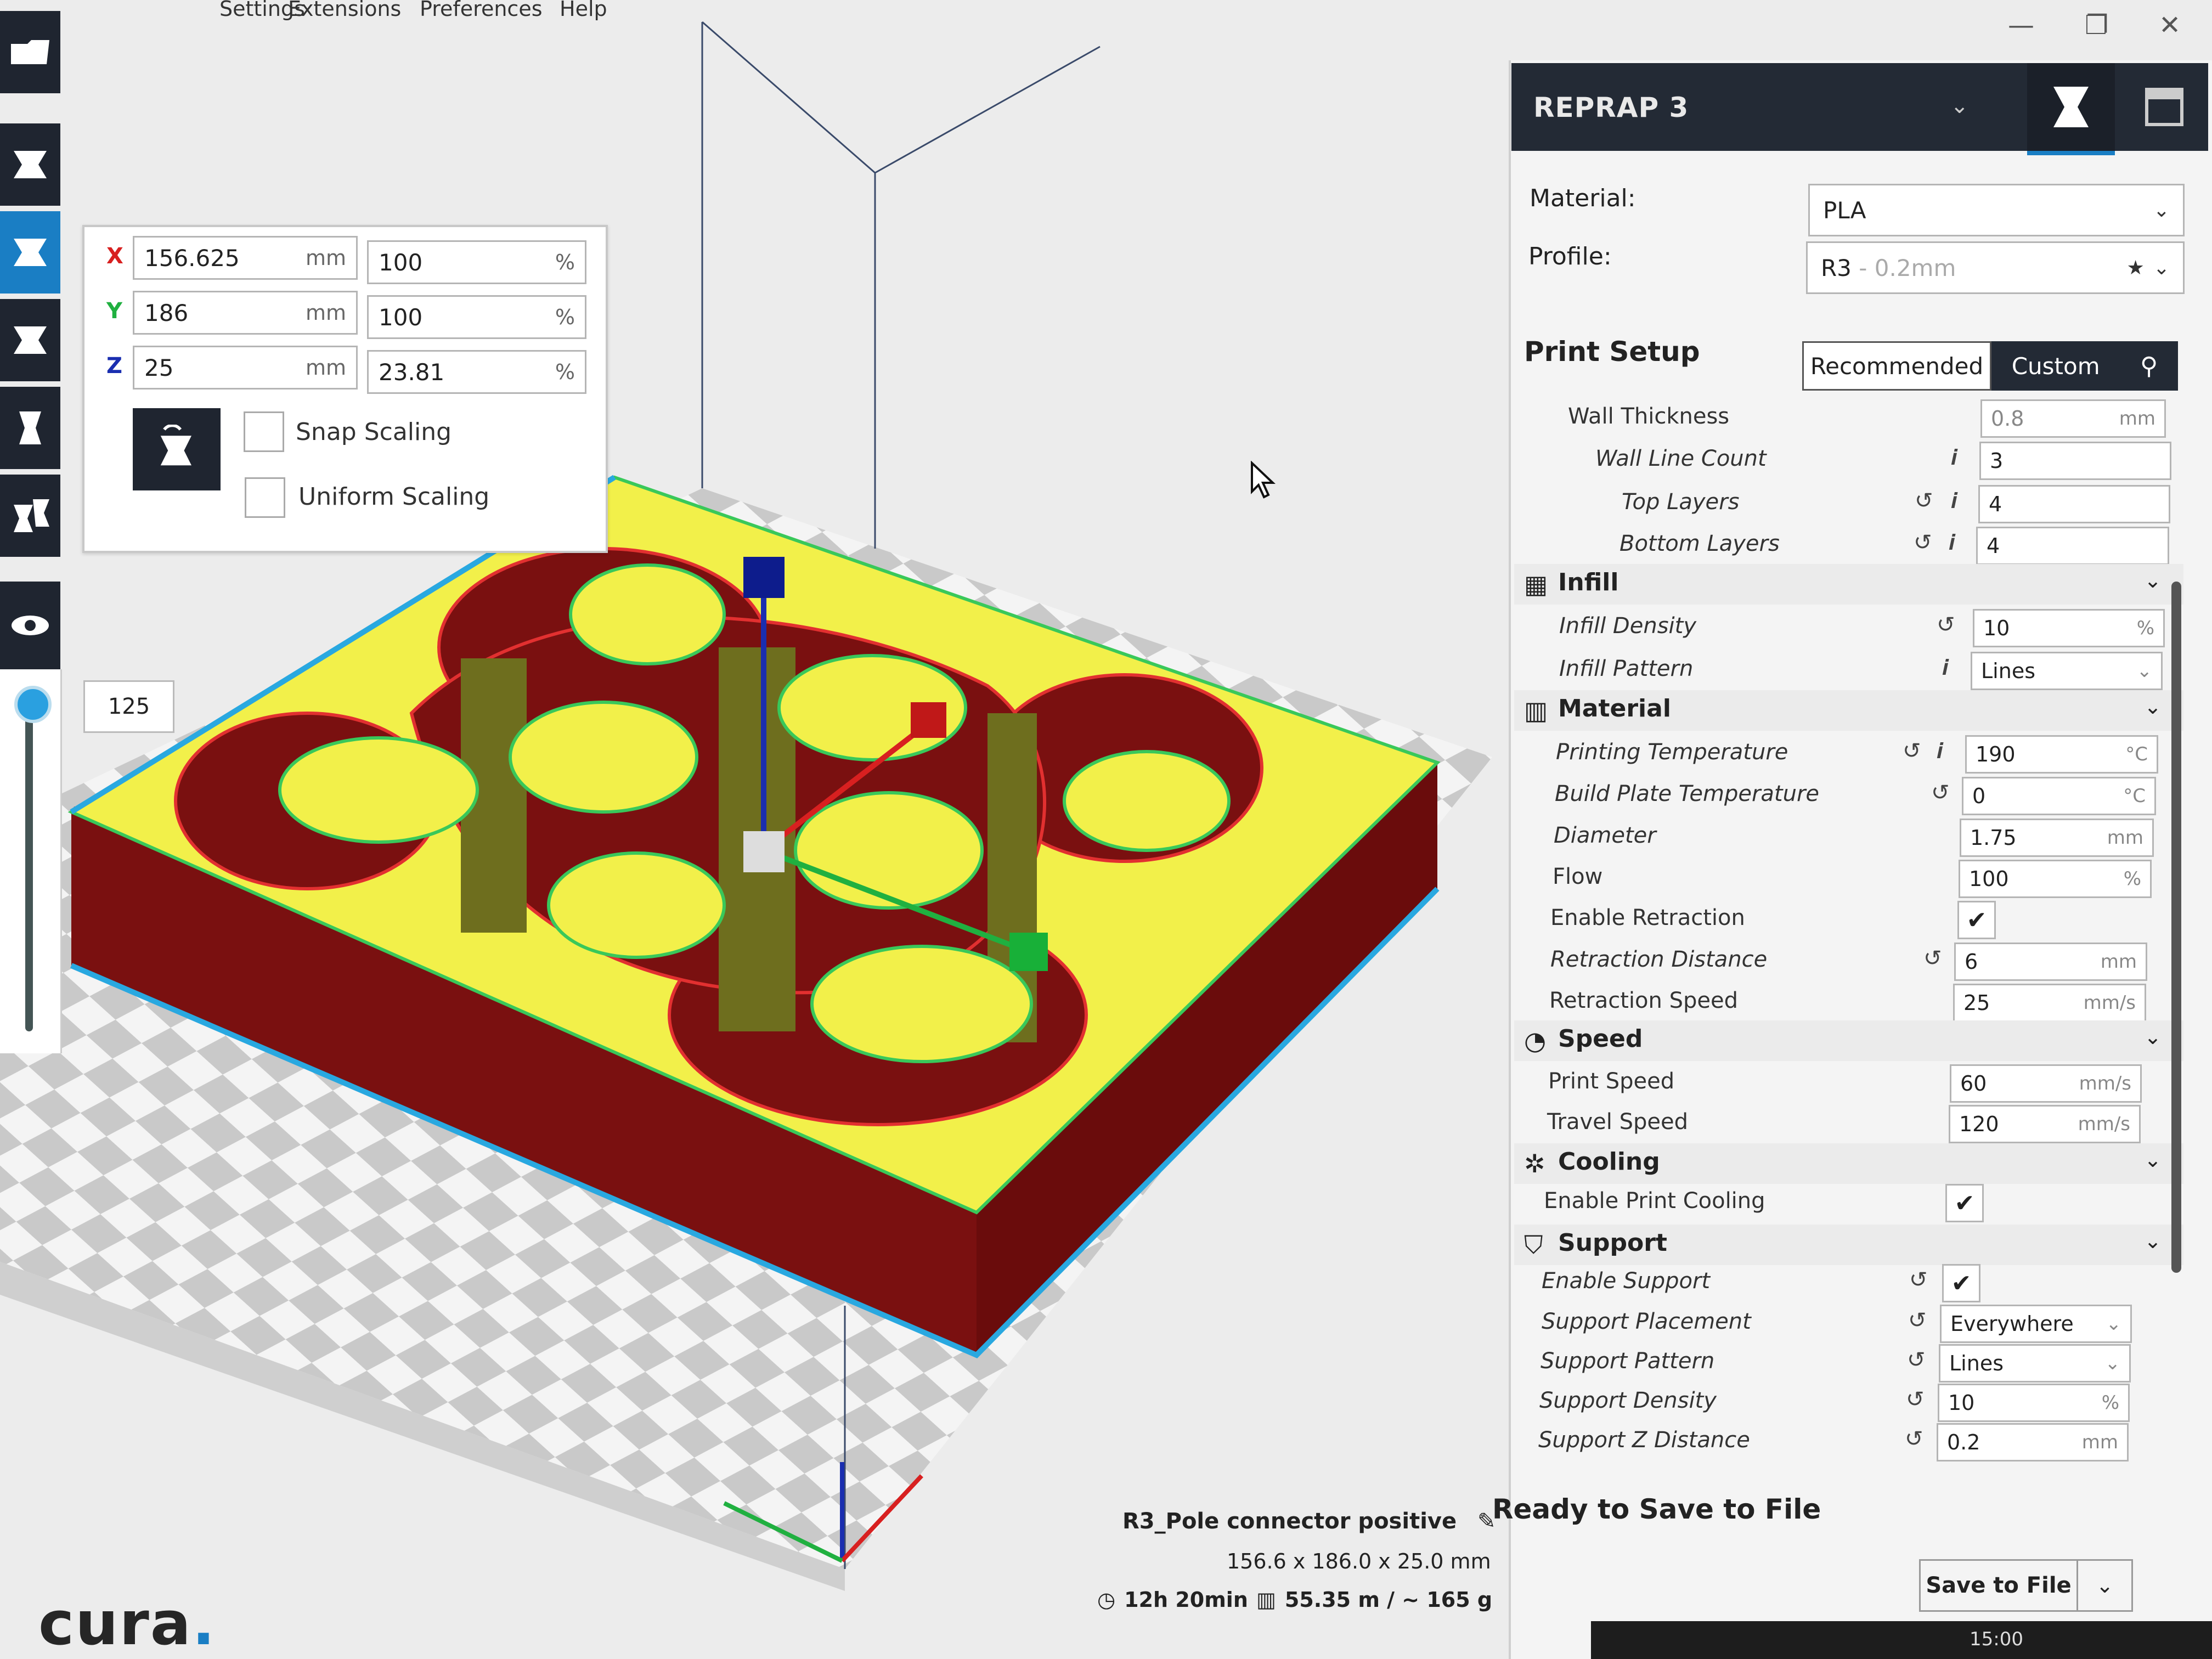 This screenshot has height=1659, width=2212. What do you see at coordinates (246, 313) in the screenshot?
I see `y-size-input: 186 mm` at bounding box center [246, 313].